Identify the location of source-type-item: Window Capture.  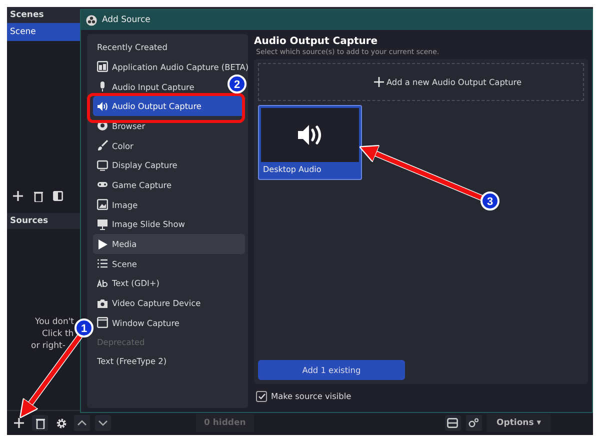
(138, 322).